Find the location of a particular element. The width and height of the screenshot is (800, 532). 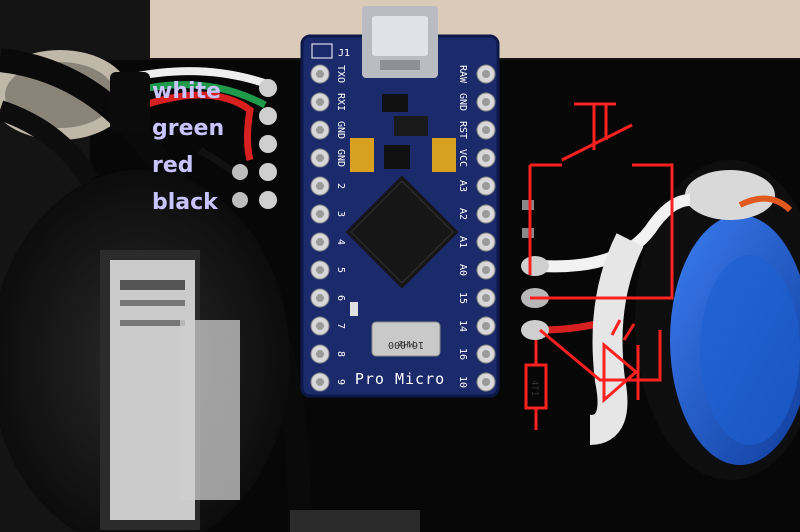

left-pin-label: 3 is located at coordinates (340, 214).